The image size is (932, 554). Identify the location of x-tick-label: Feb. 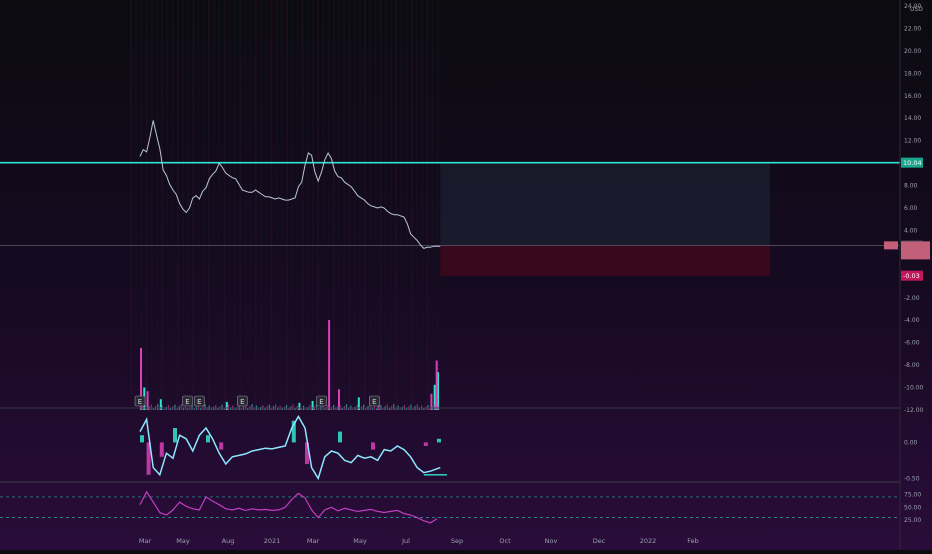
(693, 541).